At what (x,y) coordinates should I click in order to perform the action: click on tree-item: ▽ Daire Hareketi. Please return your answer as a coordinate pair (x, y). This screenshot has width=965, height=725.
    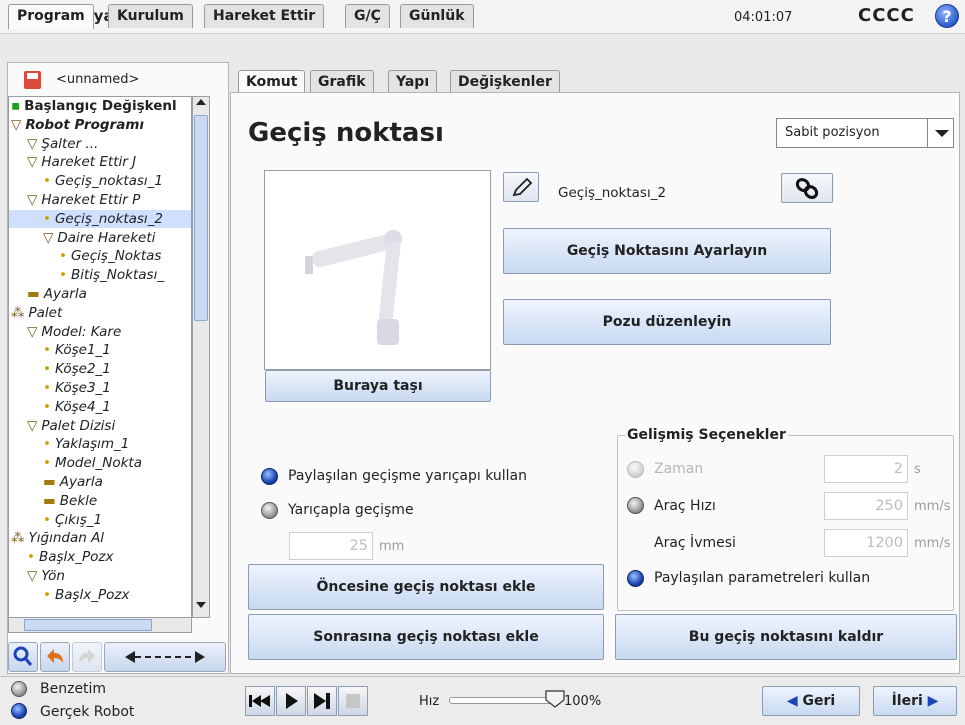
    Looking at the image, I should click on (82, 238).